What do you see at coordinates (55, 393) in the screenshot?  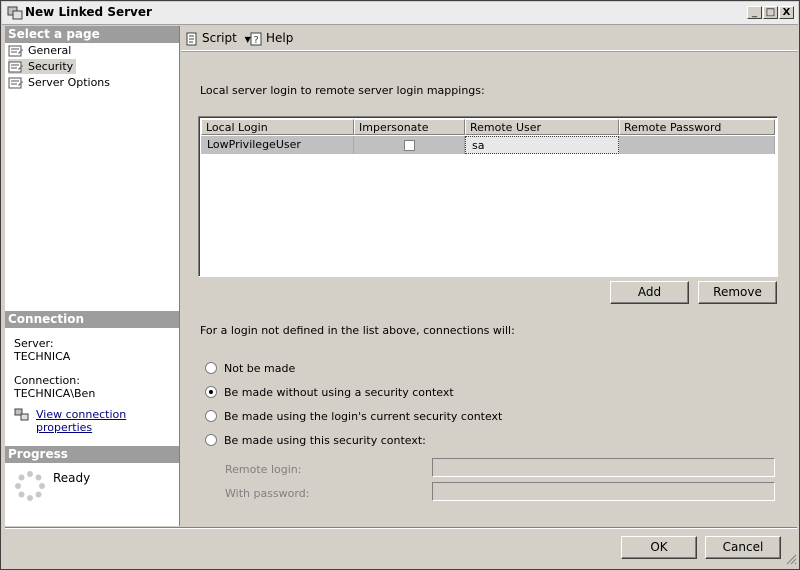 I see `connection-value: TECHNICA\Ben` at bounding box center [55, 393].